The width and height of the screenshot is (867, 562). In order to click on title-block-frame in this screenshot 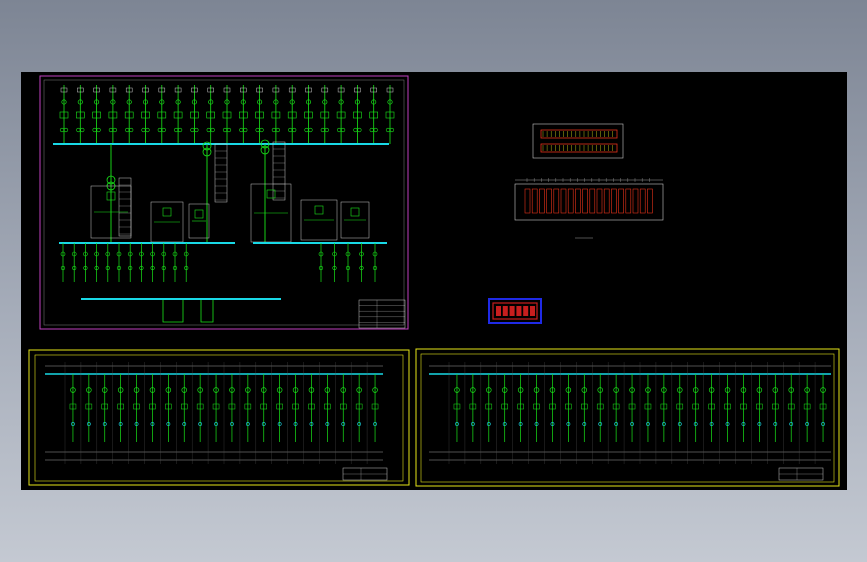, I will do `click(382, 314)`.